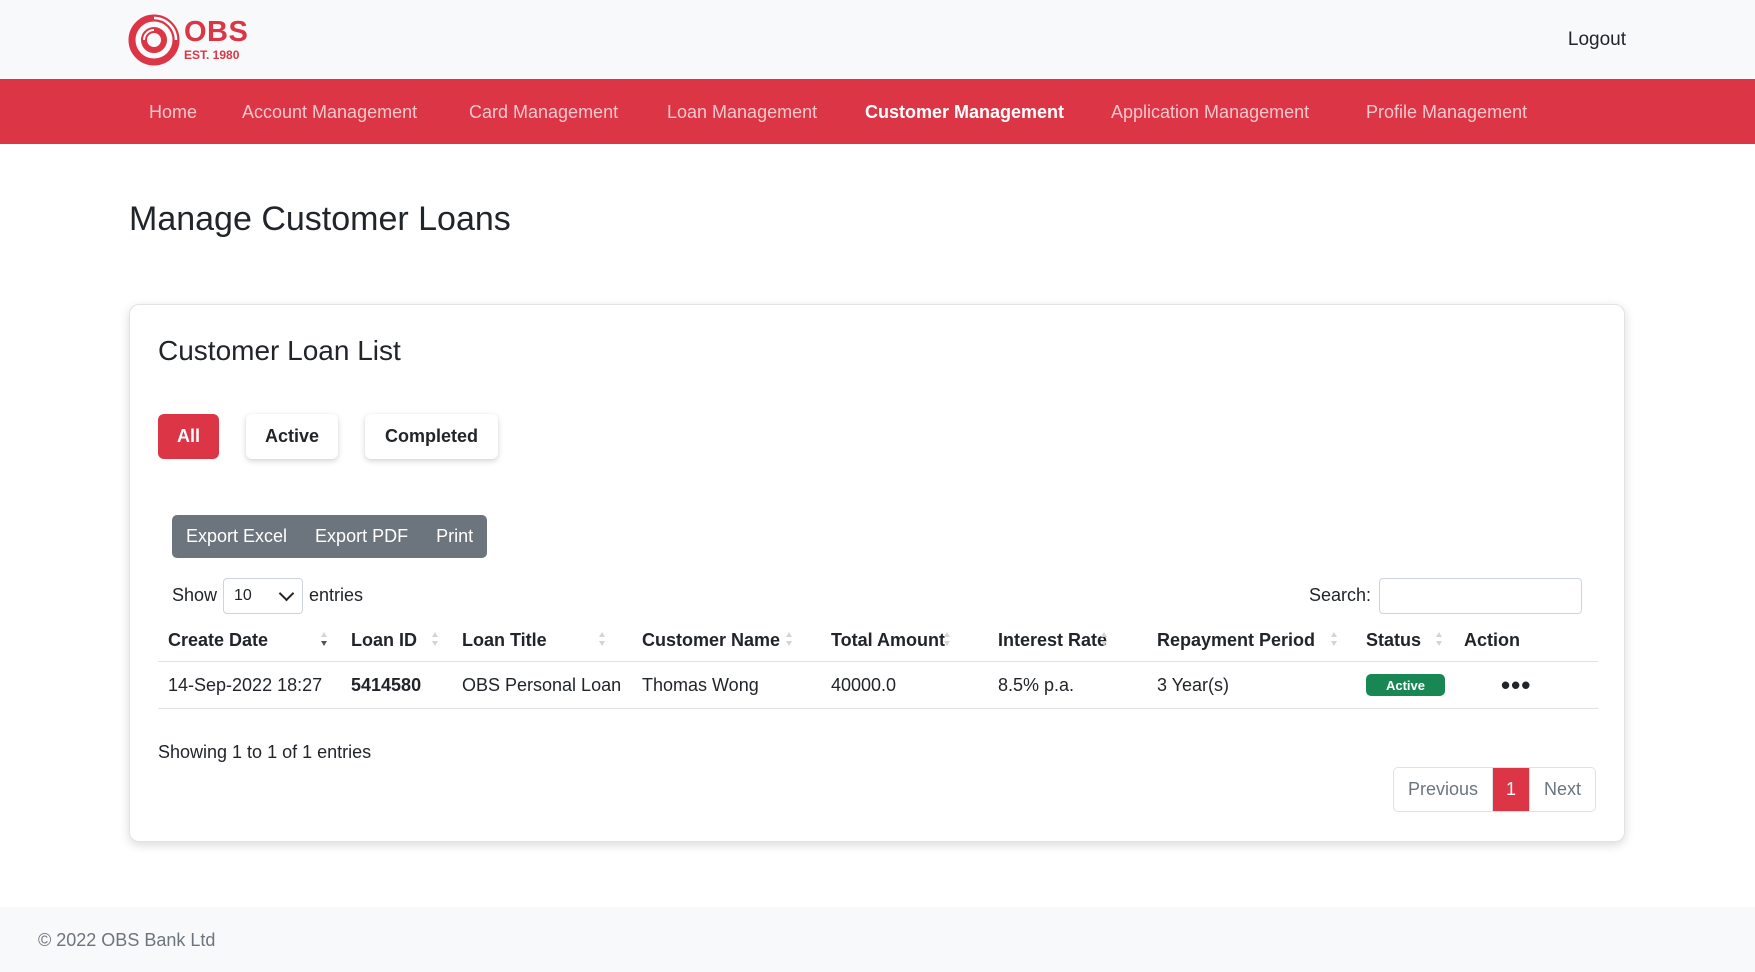  Describe the element at coordinates (1339, 595) in the screenshot. I see `search-label: Search:` at that location.